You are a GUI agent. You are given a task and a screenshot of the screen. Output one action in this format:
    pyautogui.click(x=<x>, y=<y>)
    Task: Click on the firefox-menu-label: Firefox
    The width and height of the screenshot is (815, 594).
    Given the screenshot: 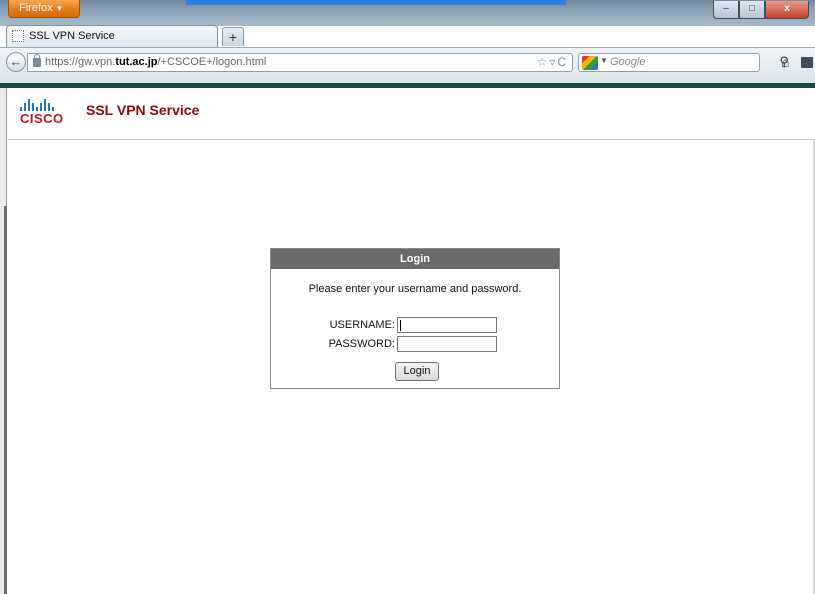 What is the action you would take?
    pyautogui.click(x=36, y=8)
    